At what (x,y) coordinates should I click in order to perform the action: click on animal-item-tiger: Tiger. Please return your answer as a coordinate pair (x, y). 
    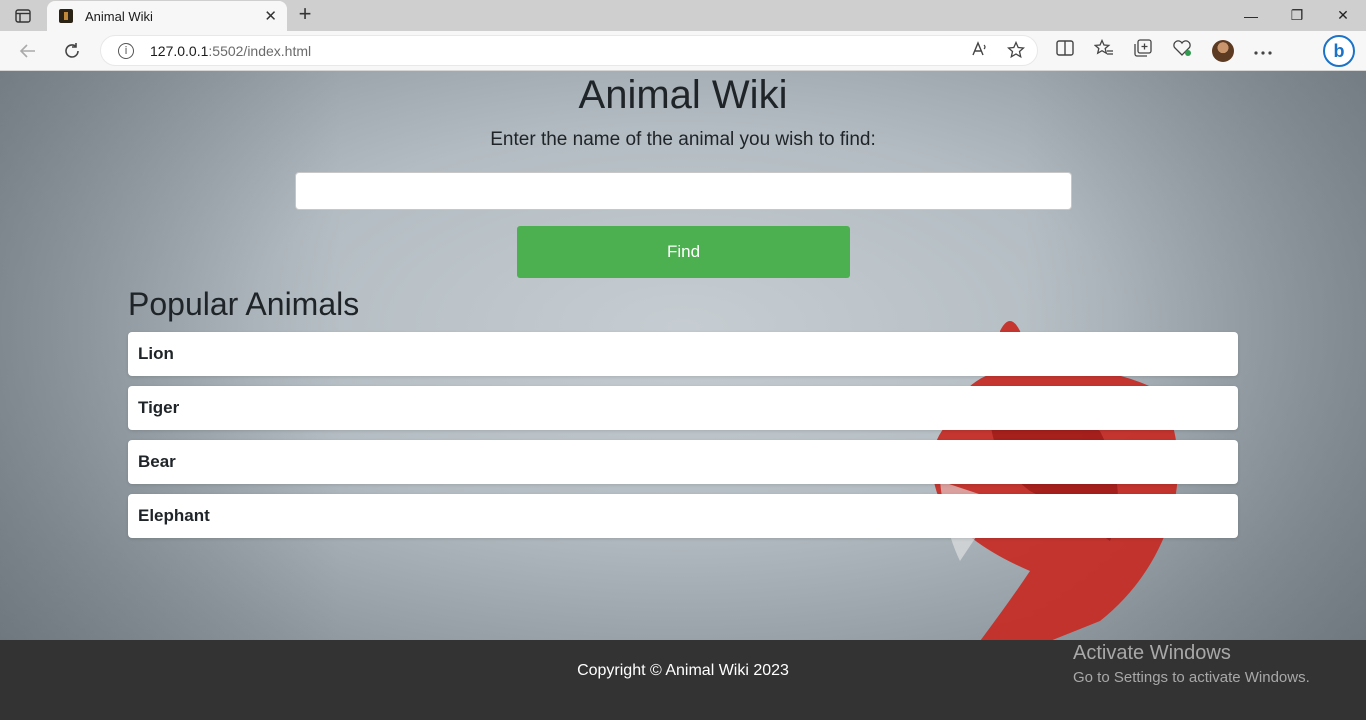
    Looking at the image, I should click on (683, 408).